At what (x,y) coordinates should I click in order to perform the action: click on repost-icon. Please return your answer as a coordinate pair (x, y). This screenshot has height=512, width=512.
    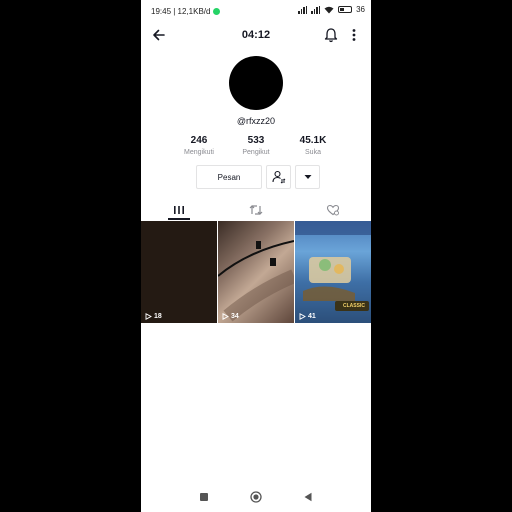
    Looking at the image, I should click on (256, 210).